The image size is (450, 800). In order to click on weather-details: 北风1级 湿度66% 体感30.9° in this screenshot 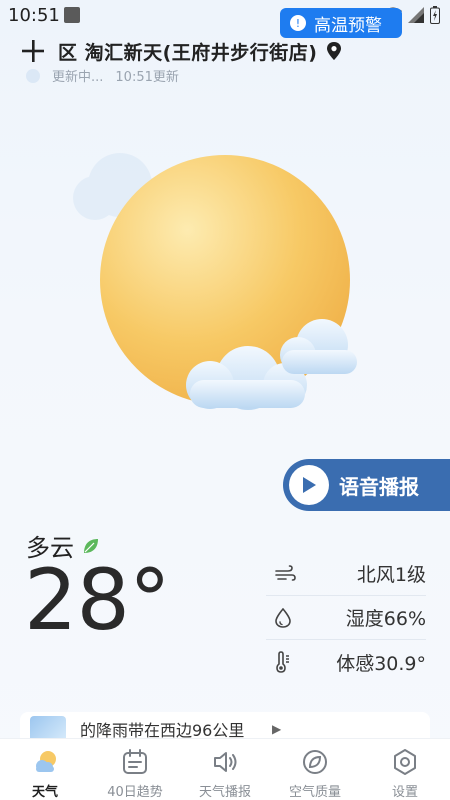, I will do `click(346, 618)`.